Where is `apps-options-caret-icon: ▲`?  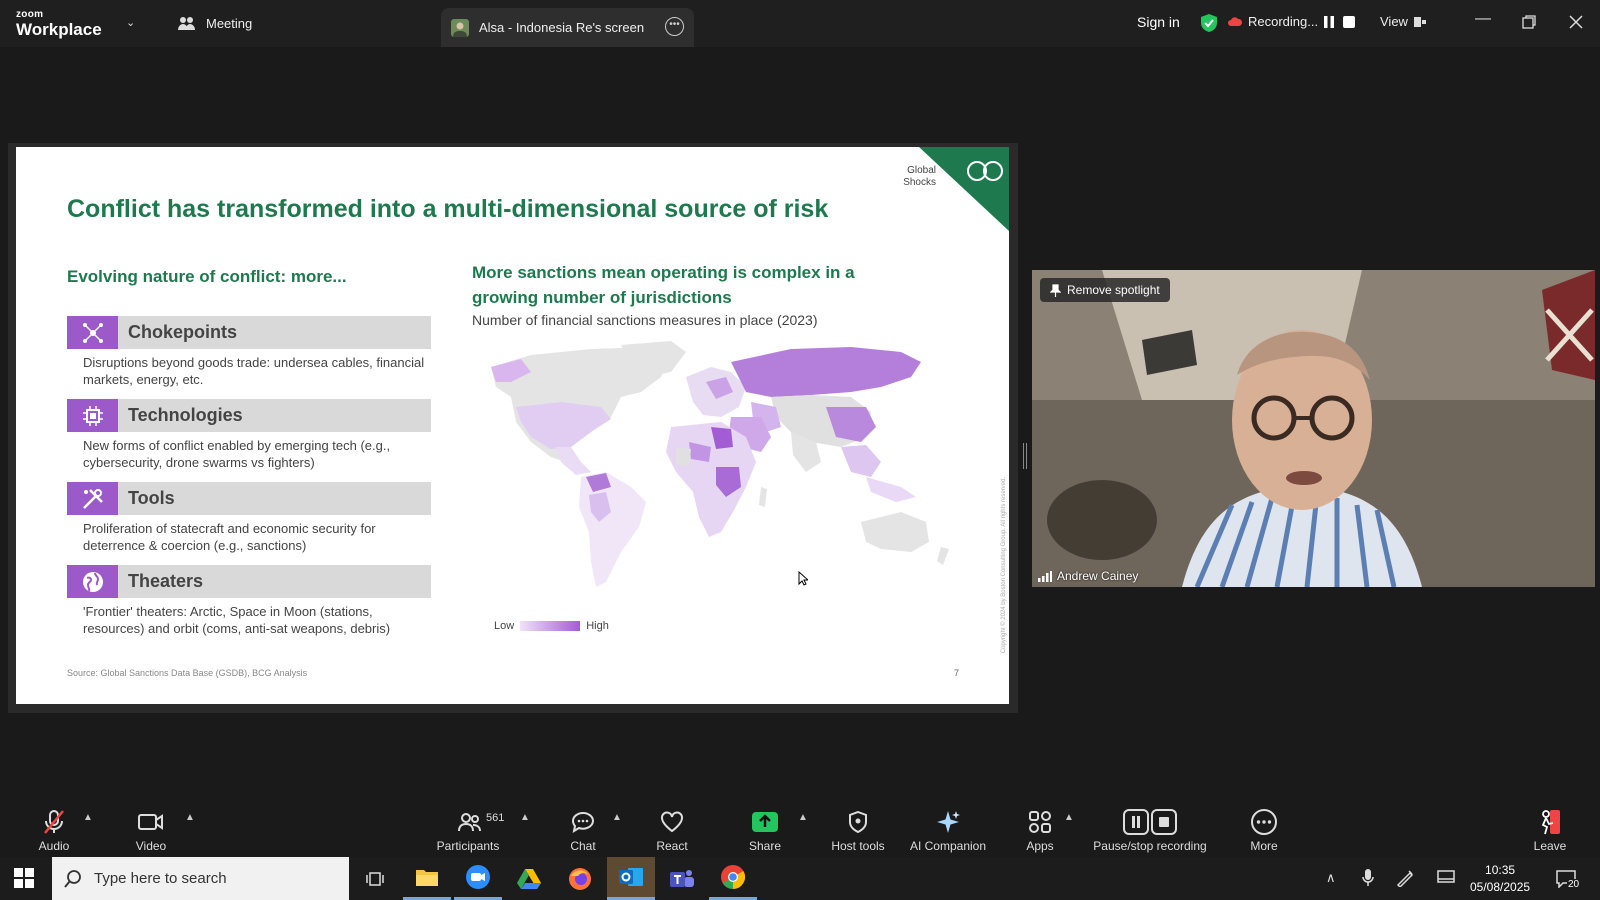
apps-options-caret-icon: ▲ is located at coordinates (1069, 817).